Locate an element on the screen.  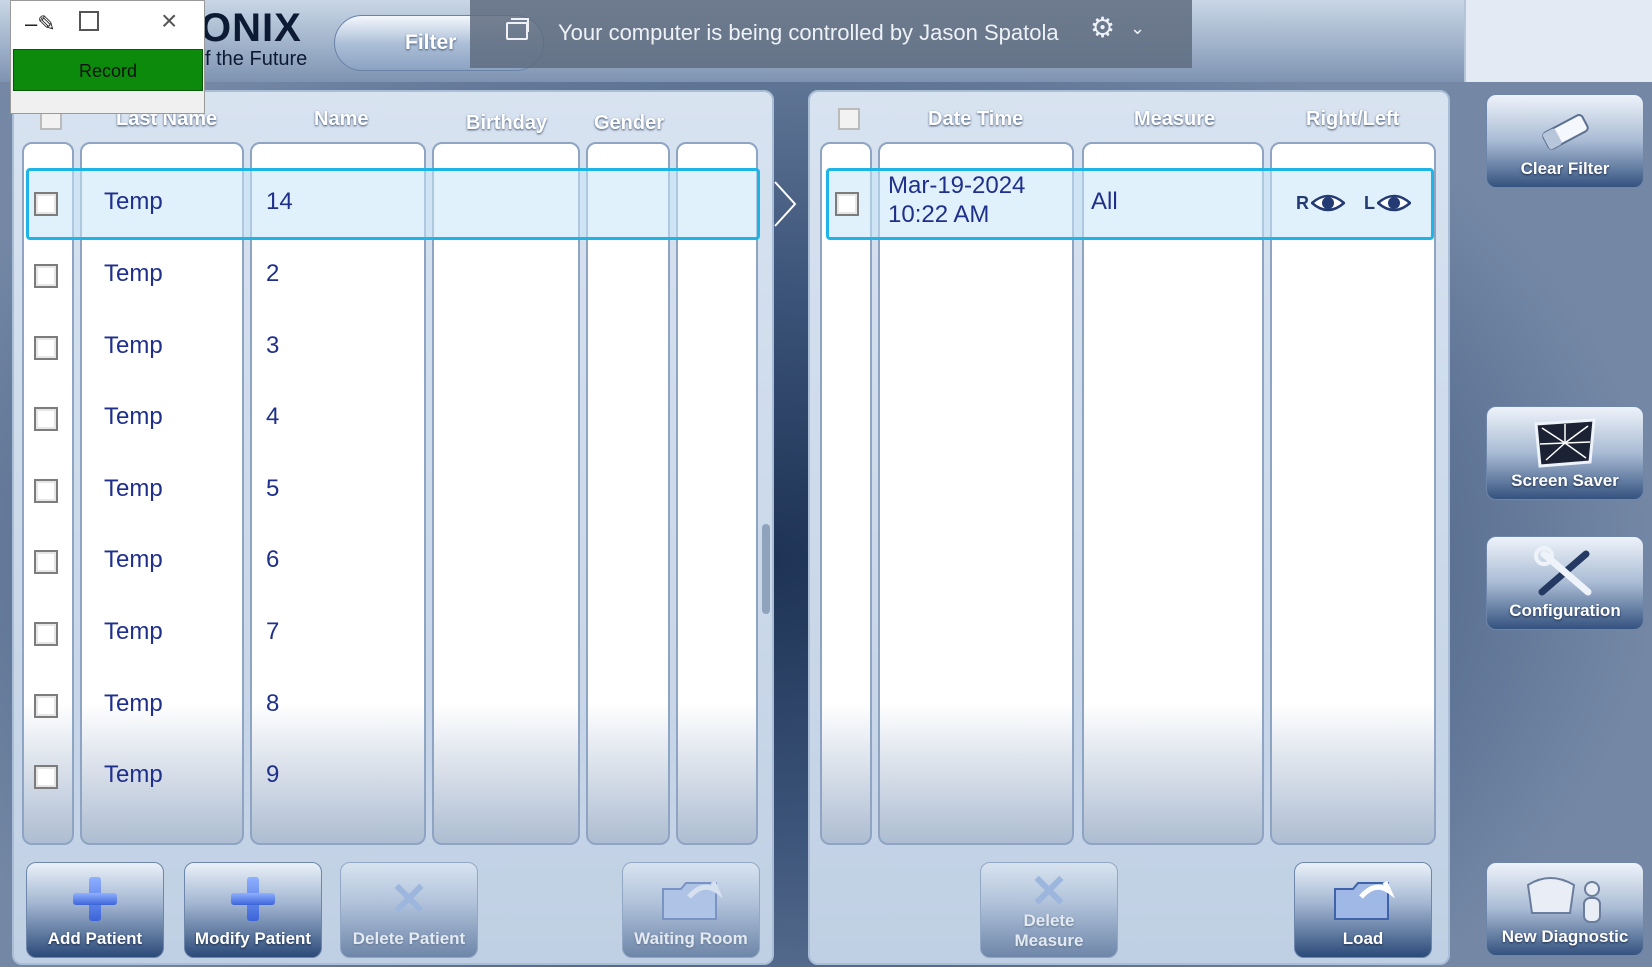
eraser-icon is located at coordinates (1565, 131).